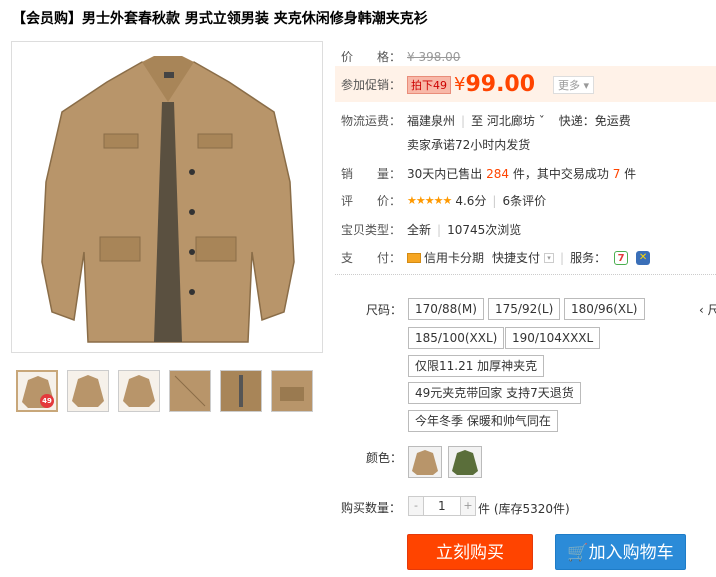  I want to click on guarantee-icon: ✕, so click(643, 257).